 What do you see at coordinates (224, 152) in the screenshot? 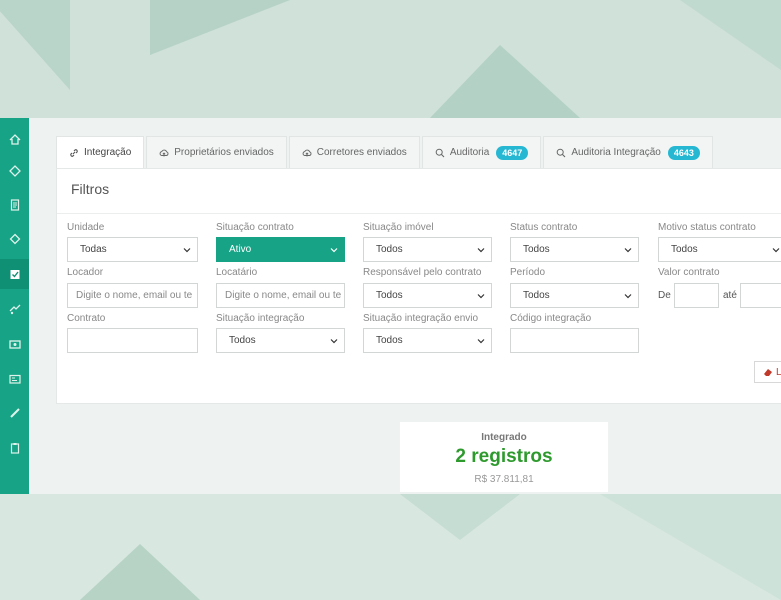
I see `tab-label: Proprietários enviados` at bounding box center [224, 152].